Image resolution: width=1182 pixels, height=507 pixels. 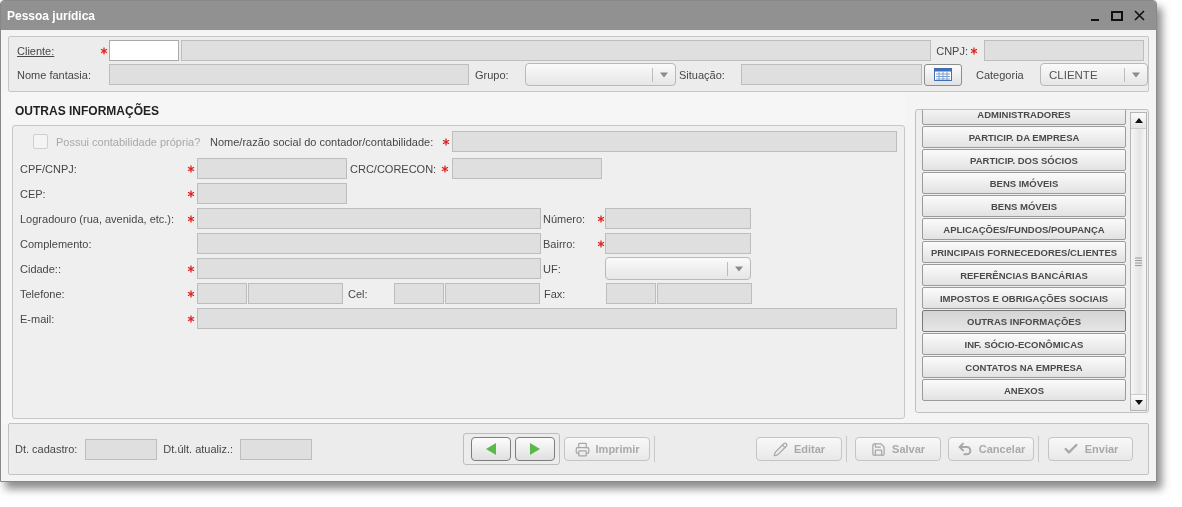 What do you see at coordinates (41, 268) in the screenshot?
I see `field-label: Cidade::` at bounding box center [41, 268].